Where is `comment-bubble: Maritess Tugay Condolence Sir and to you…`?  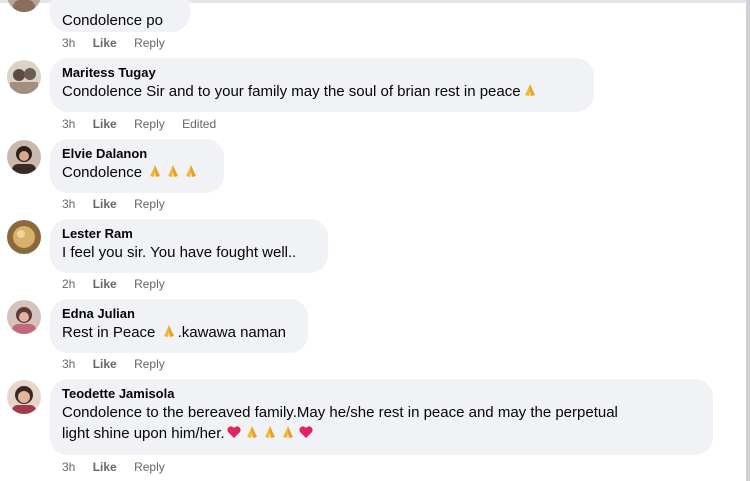
comment-bubble: Maritess Tugay Condolence Sir and to you… is located at coordinates (322, 85).